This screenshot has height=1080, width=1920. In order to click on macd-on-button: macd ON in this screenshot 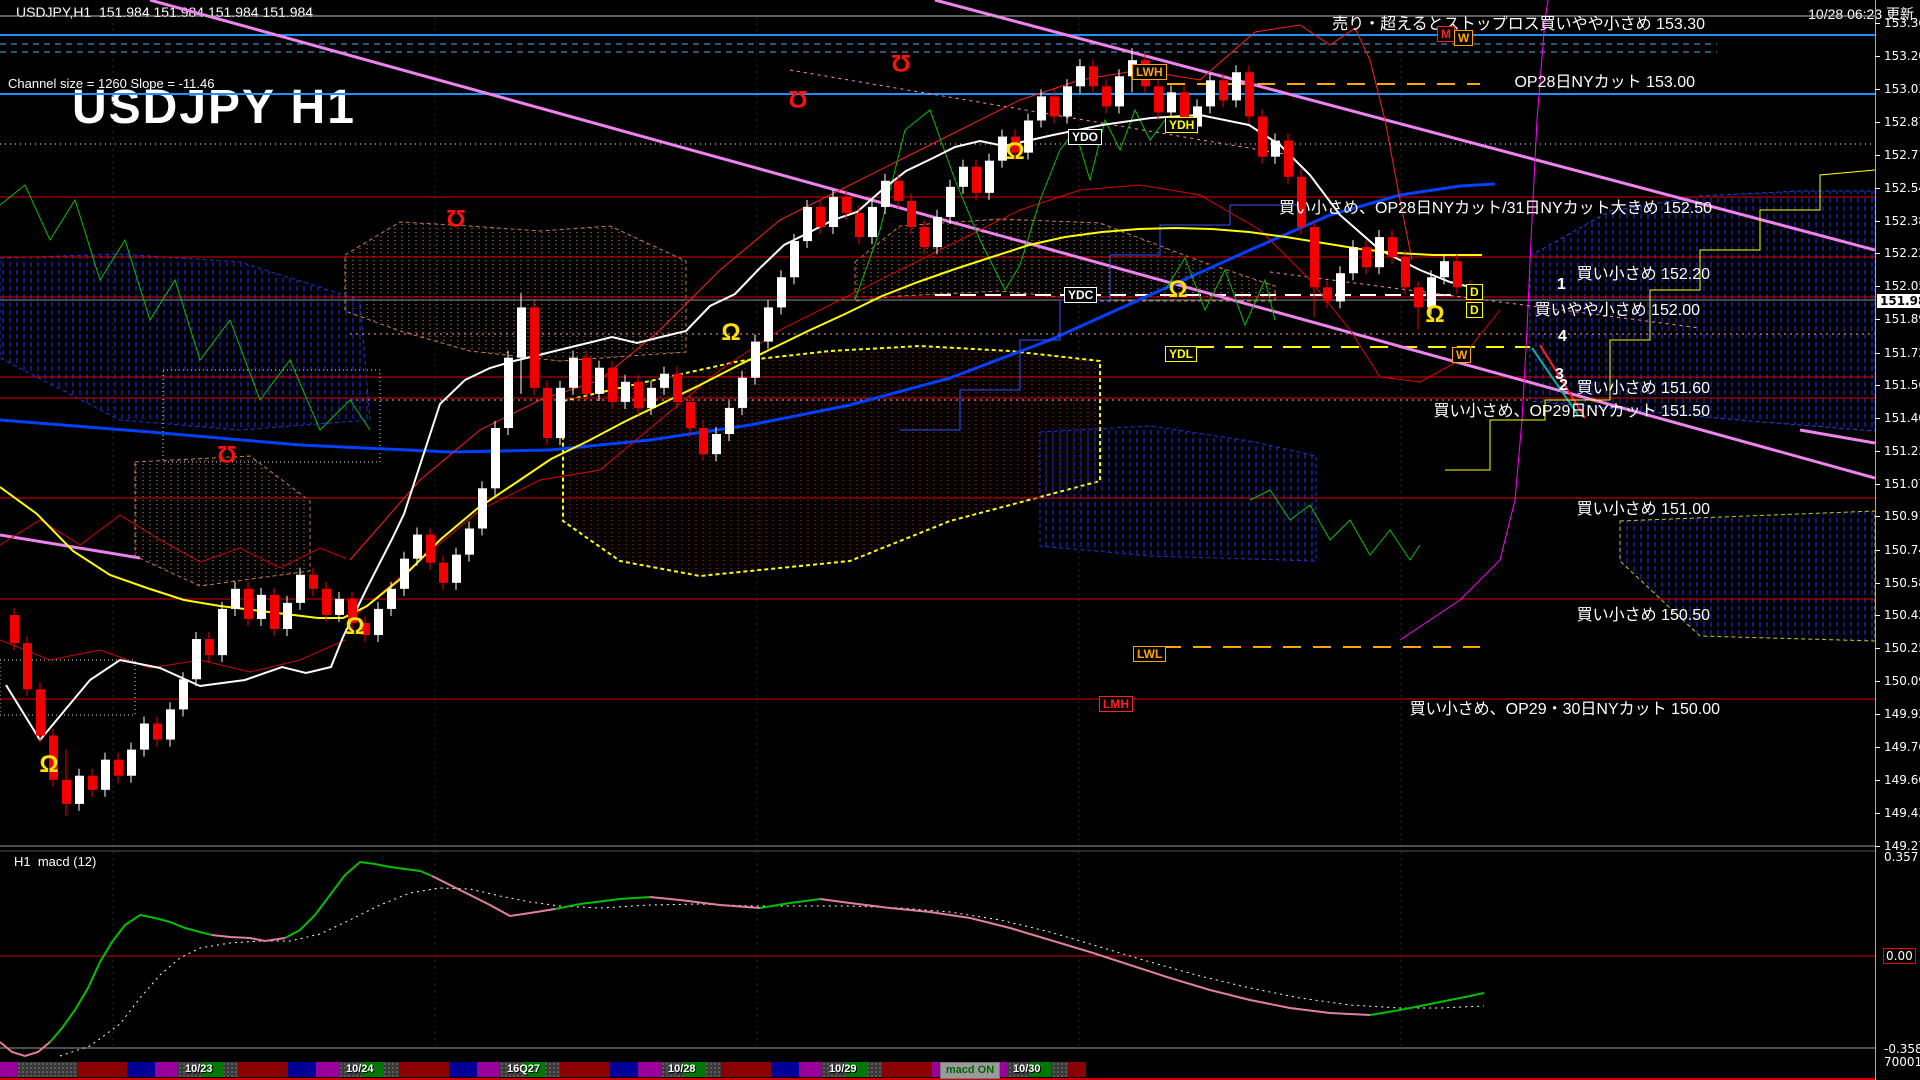, I will do `click(970, 1070)`.